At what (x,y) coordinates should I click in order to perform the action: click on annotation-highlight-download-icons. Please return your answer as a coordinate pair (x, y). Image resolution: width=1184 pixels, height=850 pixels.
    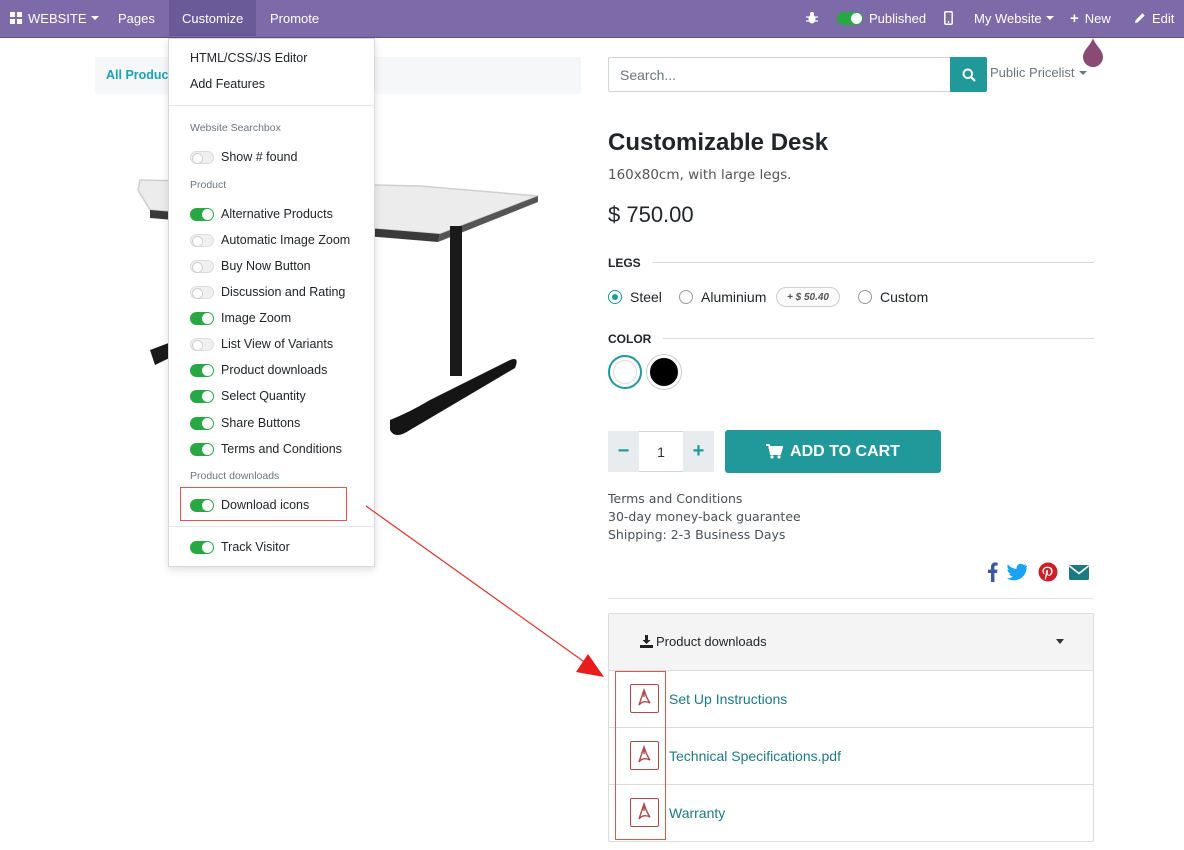
    Looking at the image, I should click on (263, 504).